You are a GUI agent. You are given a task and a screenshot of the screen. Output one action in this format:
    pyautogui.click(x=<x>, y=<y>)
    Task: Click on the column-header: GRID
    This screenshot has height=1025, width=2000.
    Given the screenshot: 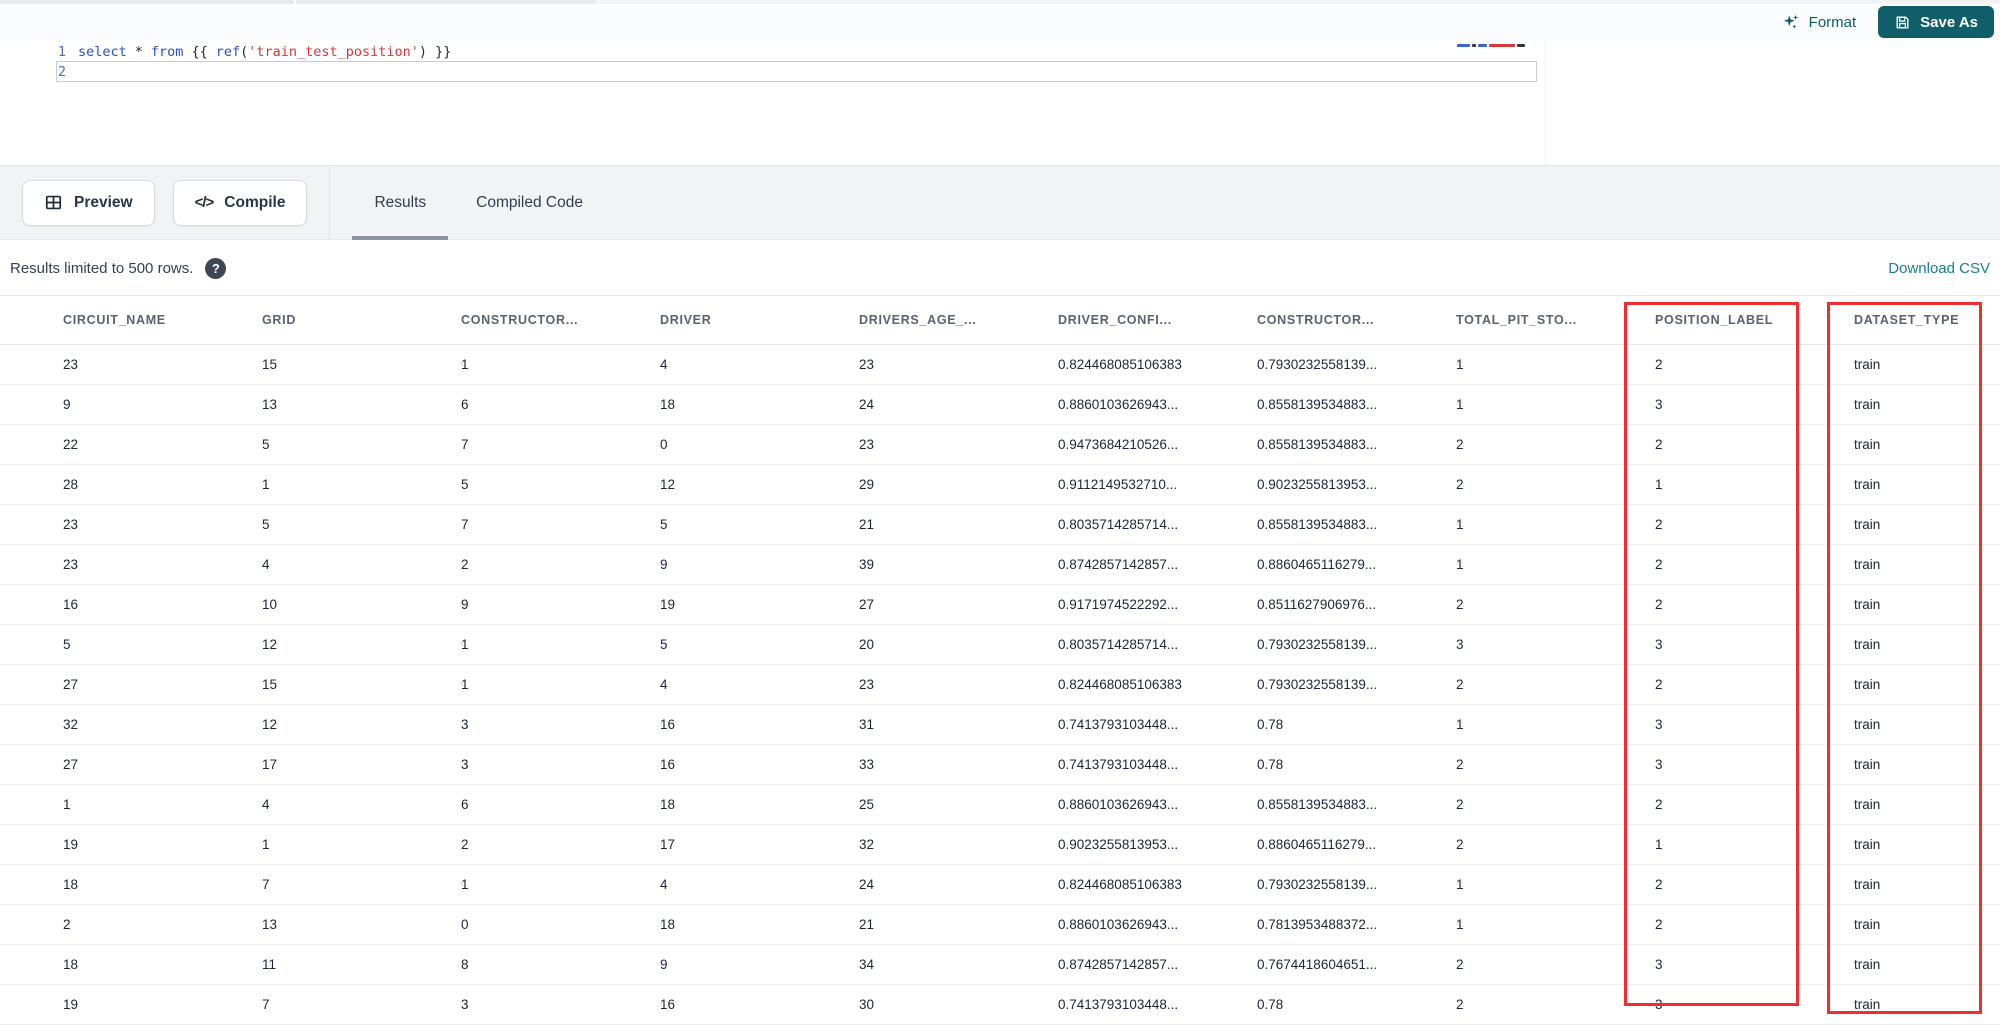 What is the action you would take?
    pyautogui.click(x=361, y=320)
    